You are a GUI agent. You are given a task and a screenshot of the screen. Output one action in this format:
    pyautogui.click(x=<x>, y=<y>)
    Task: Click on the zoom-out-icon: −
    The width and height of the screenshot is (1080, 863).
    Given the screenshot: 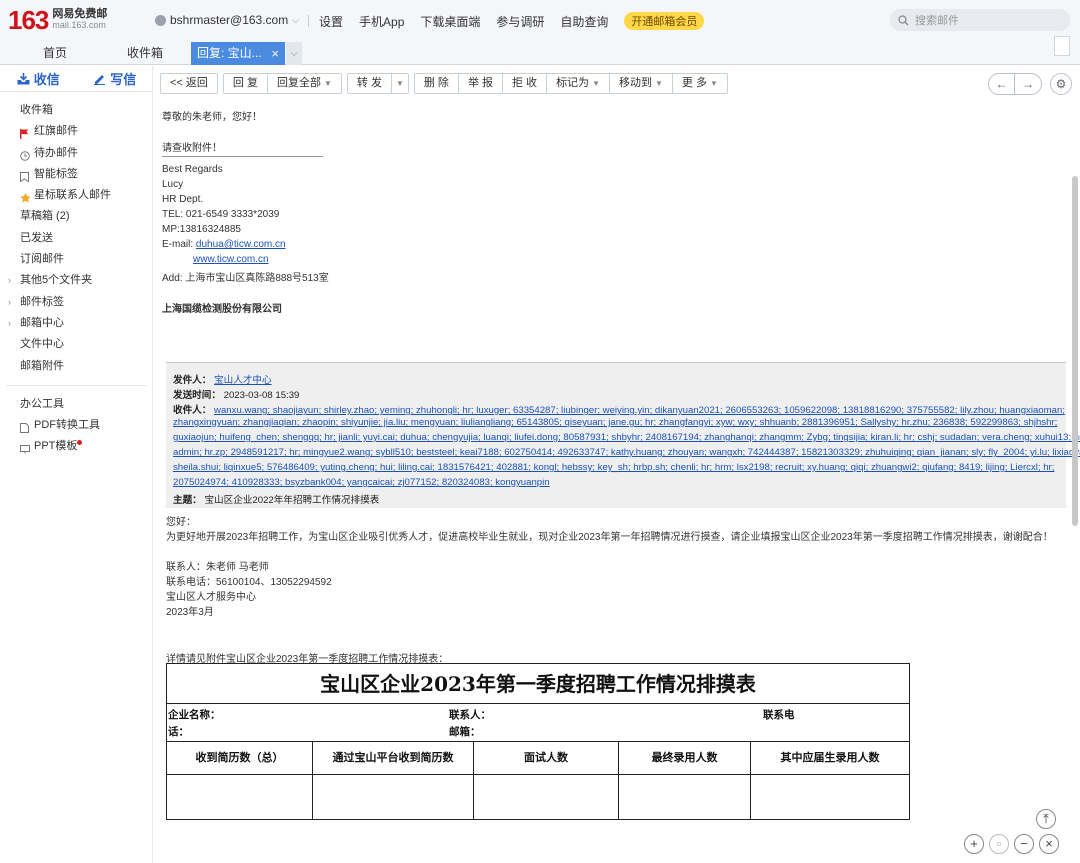 What is the action you would take?
    pyautogui.click(x=1024, y=844)
    